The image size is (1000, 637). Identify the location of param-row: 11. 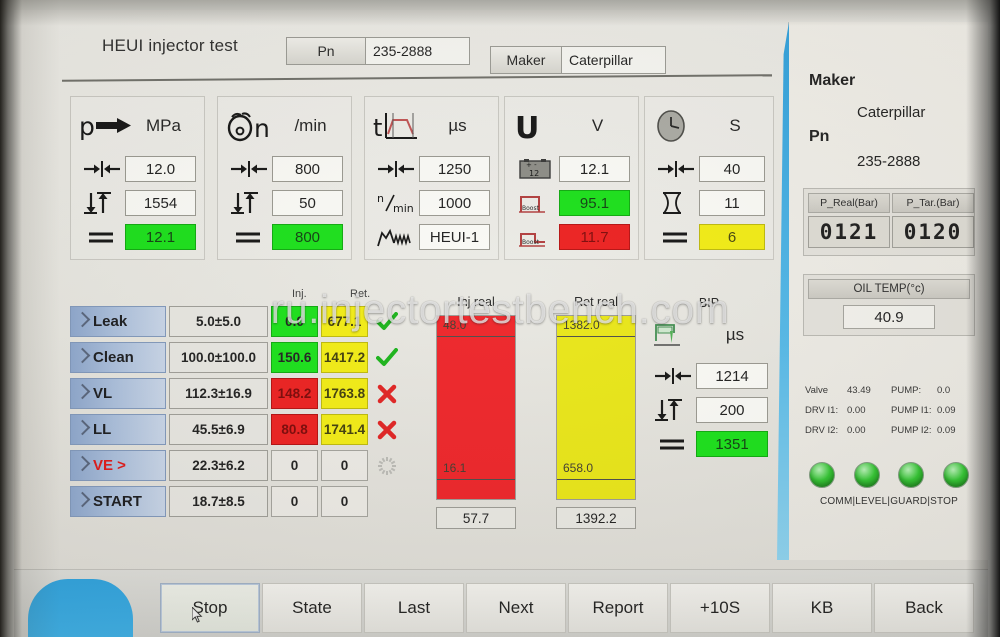
(709, 203).